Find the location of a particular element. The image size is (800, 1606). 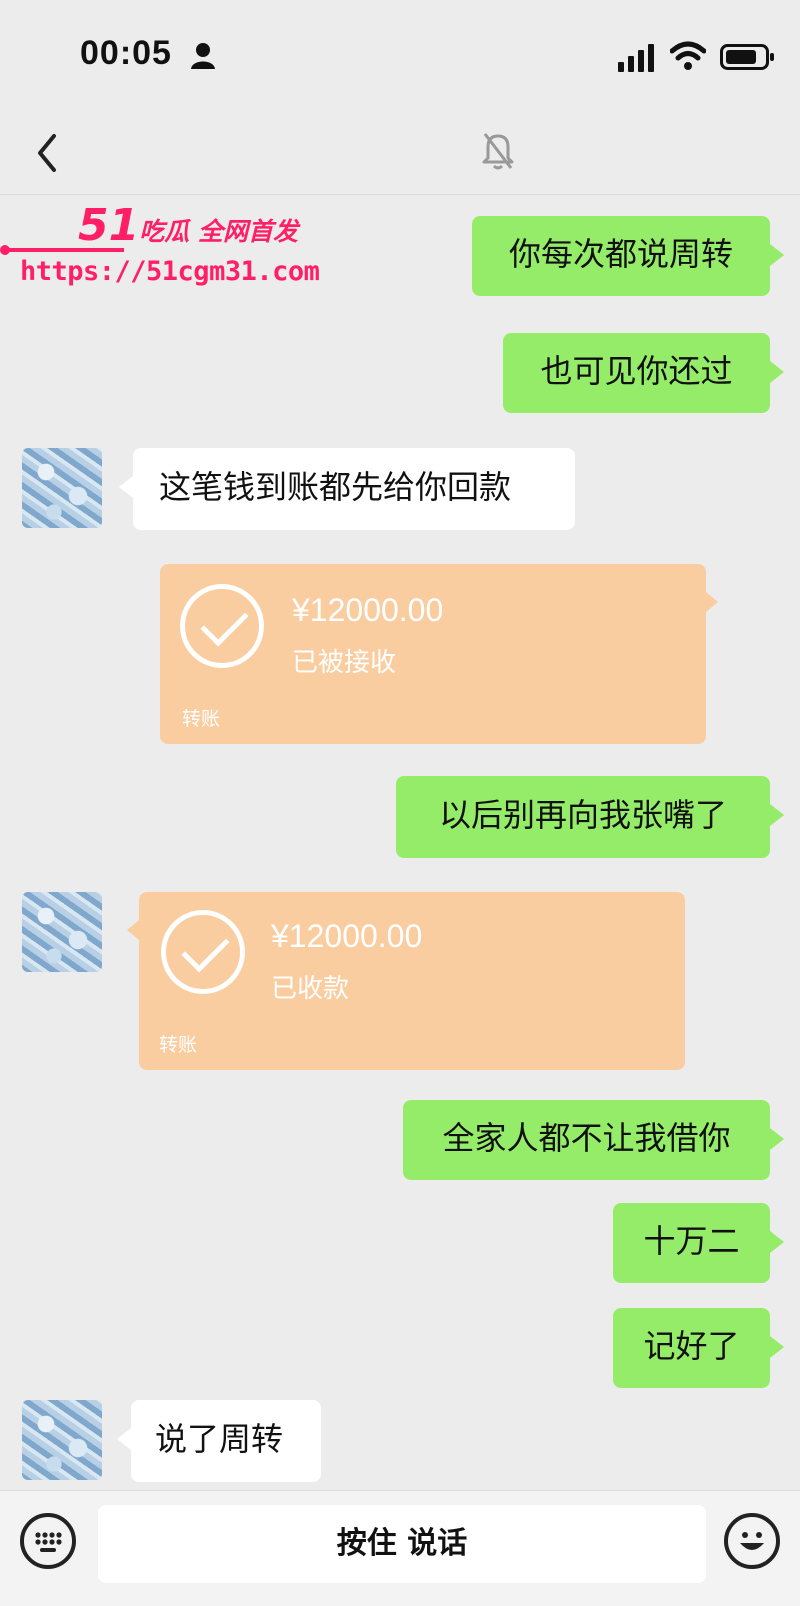

chat-header is located at coordinates (400, 153).